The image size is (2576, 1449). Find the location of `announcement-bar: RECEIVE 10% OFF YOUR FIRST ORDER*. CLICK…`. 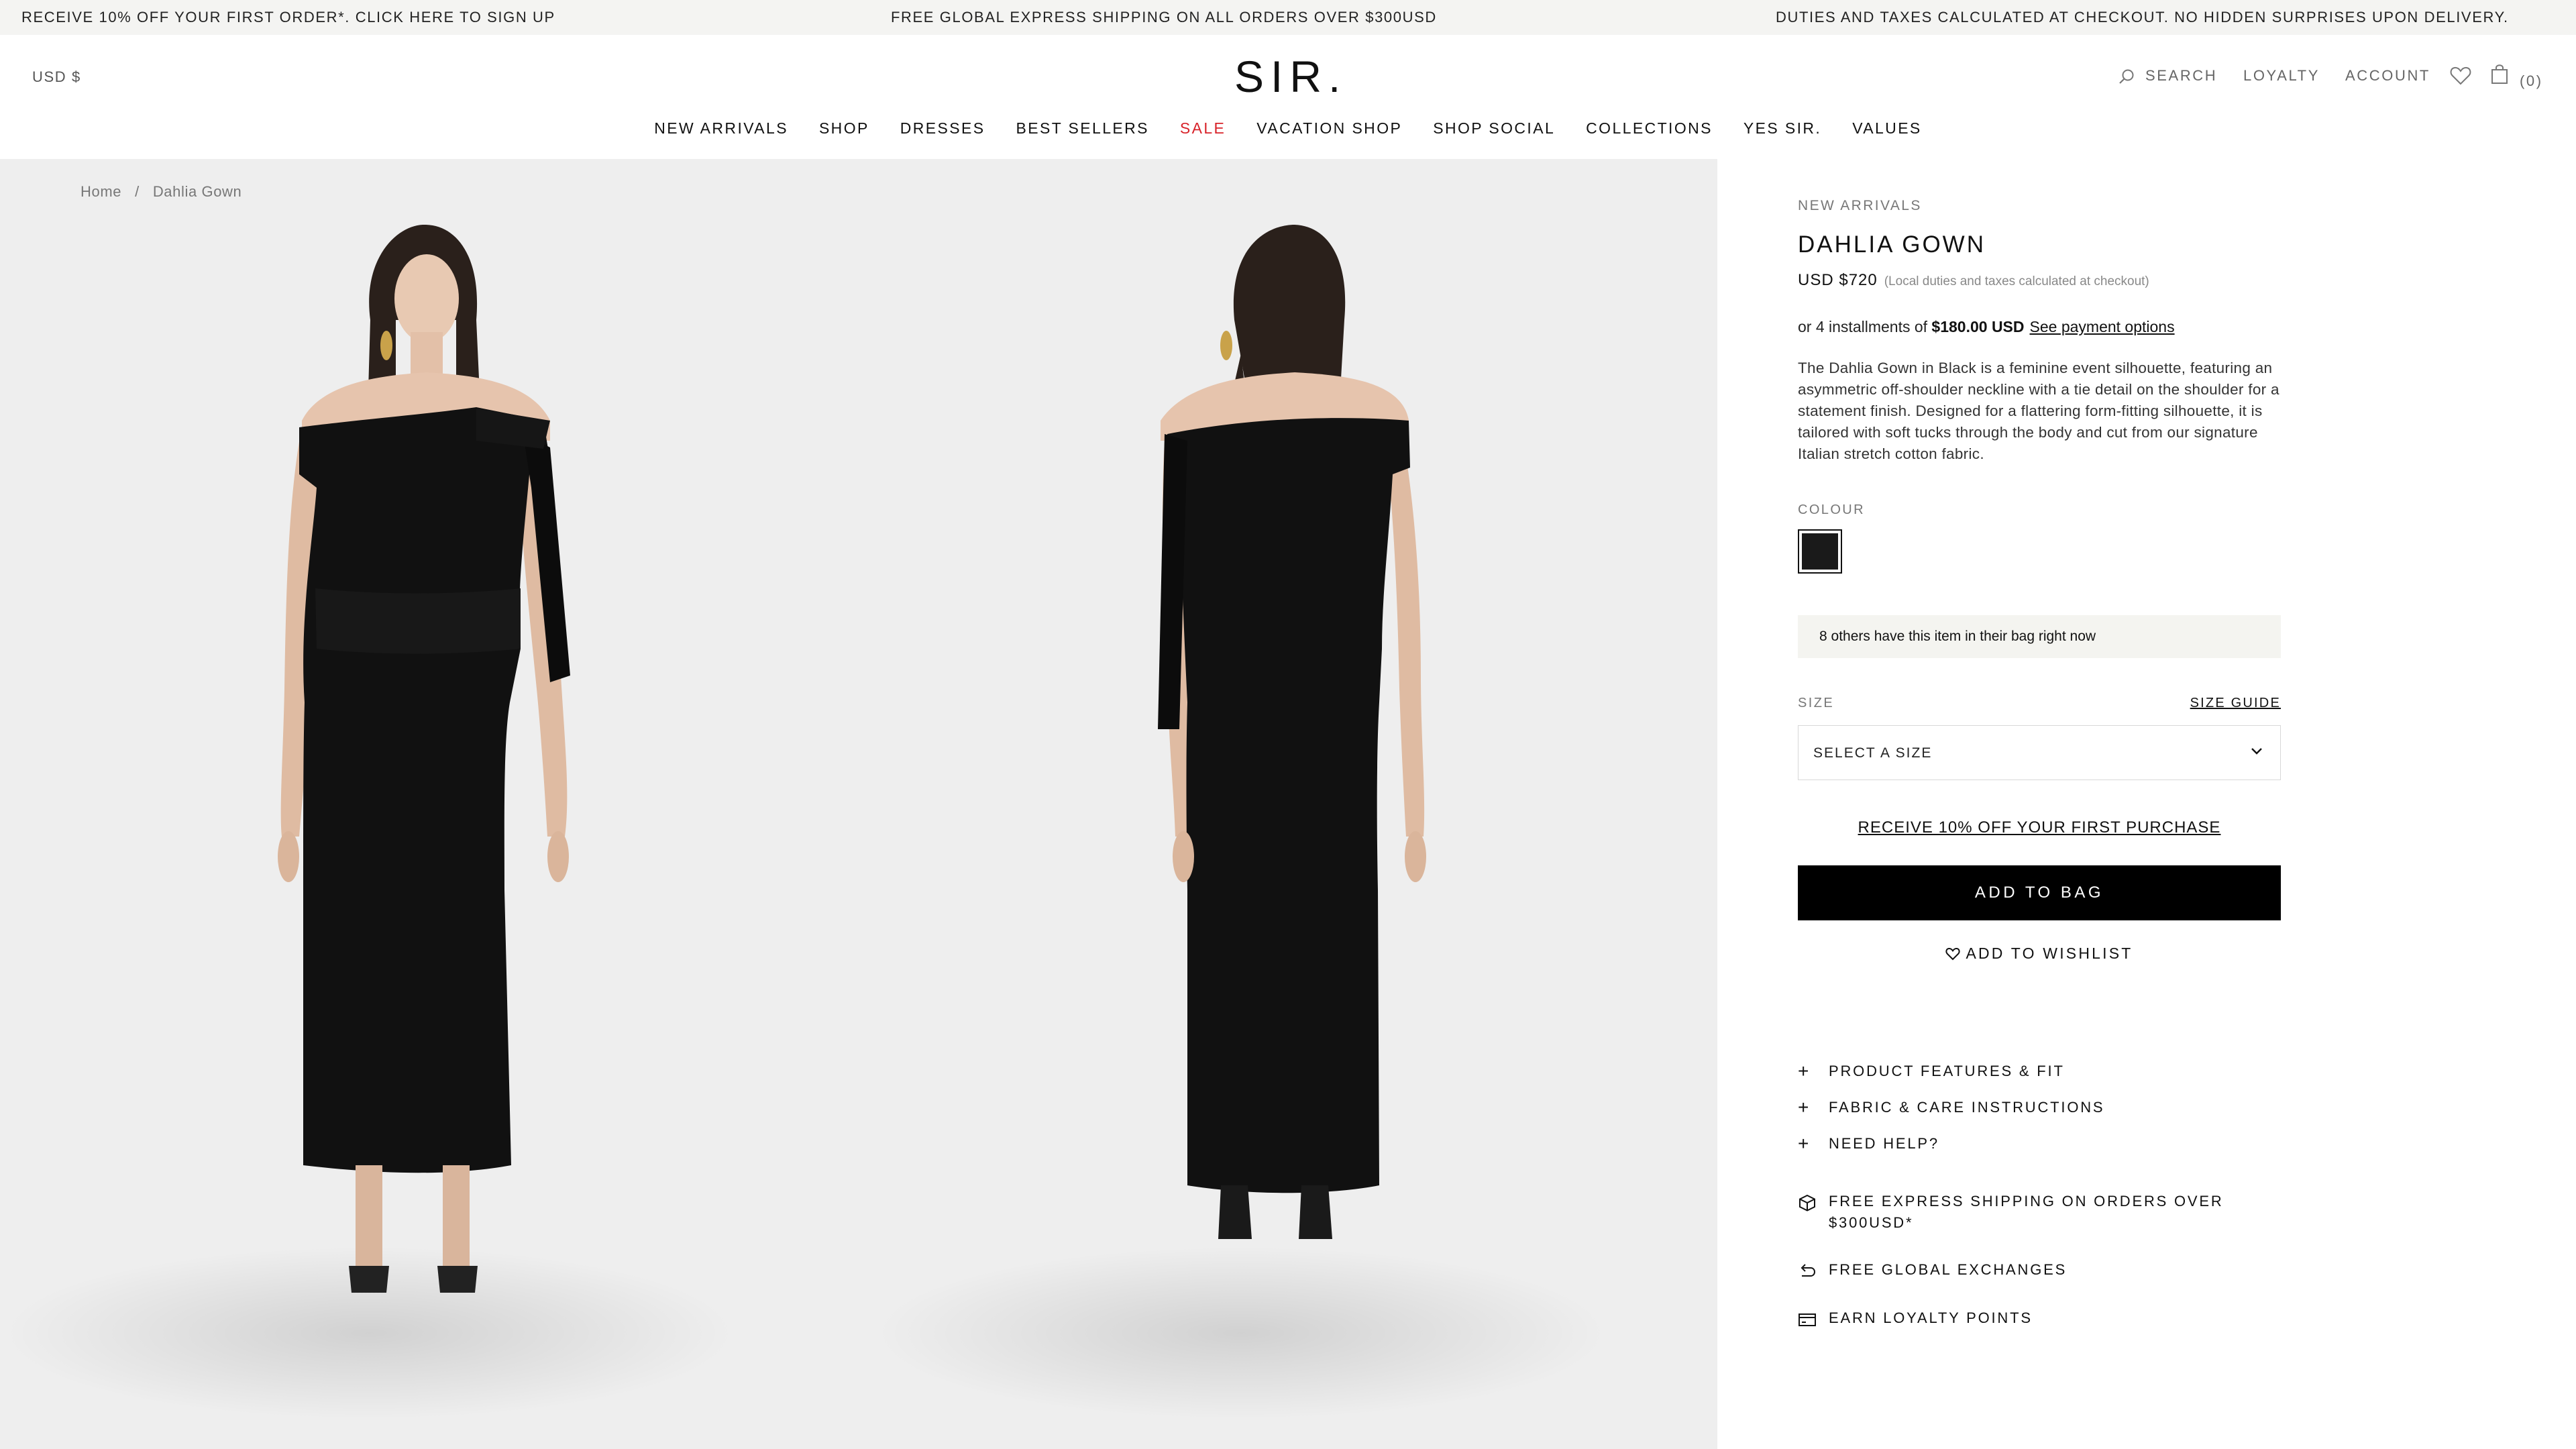

announcement-bar: RECEIVE 10% OFF YOUR FIRST ORDER*. CLICK… is located at coordinates (1288, 17).